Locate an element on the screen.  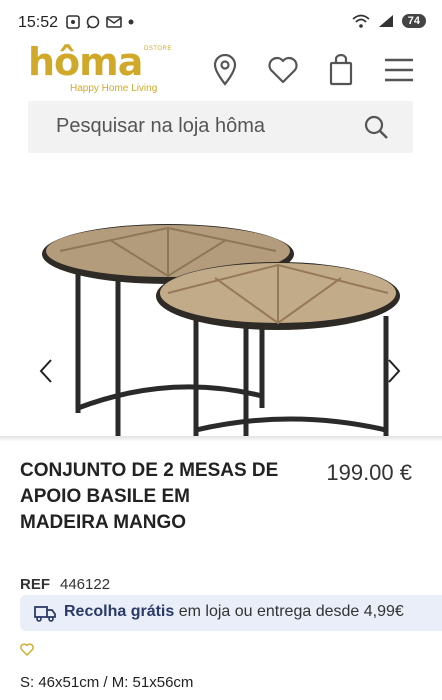
status-bar: 15:52 74 is located at coordinates (221, 22).